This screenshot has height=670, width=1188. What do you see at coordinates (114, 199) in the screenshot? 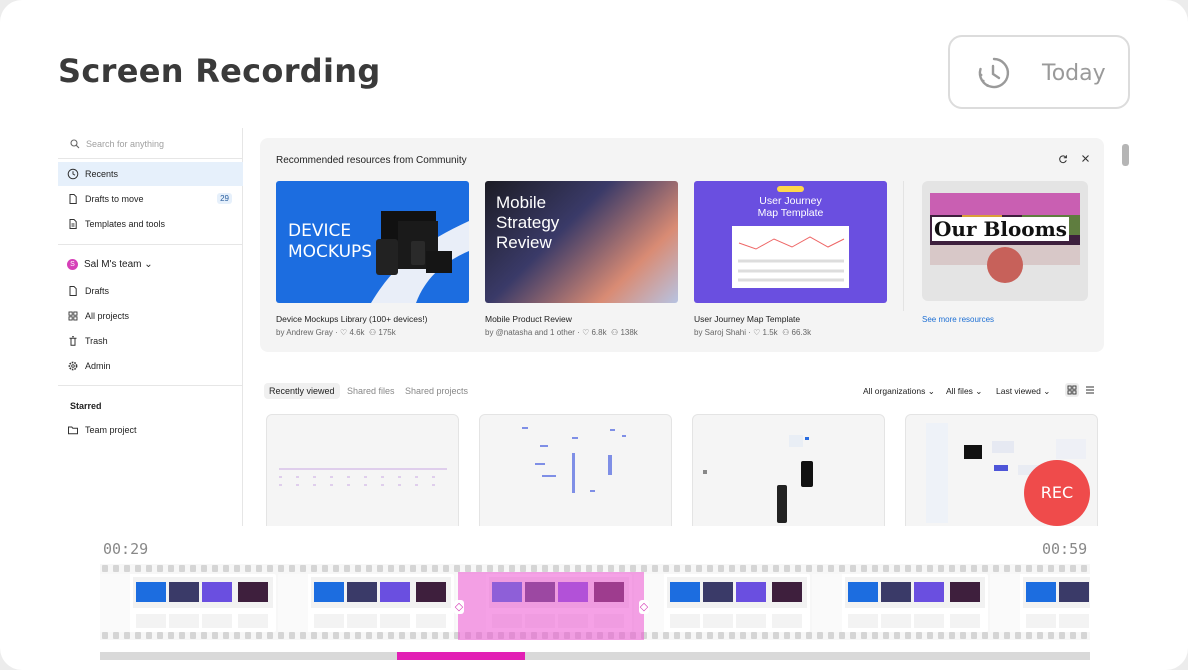
I see `sidebar-item-label: Drafts to move` at bounding box center [114, 199].